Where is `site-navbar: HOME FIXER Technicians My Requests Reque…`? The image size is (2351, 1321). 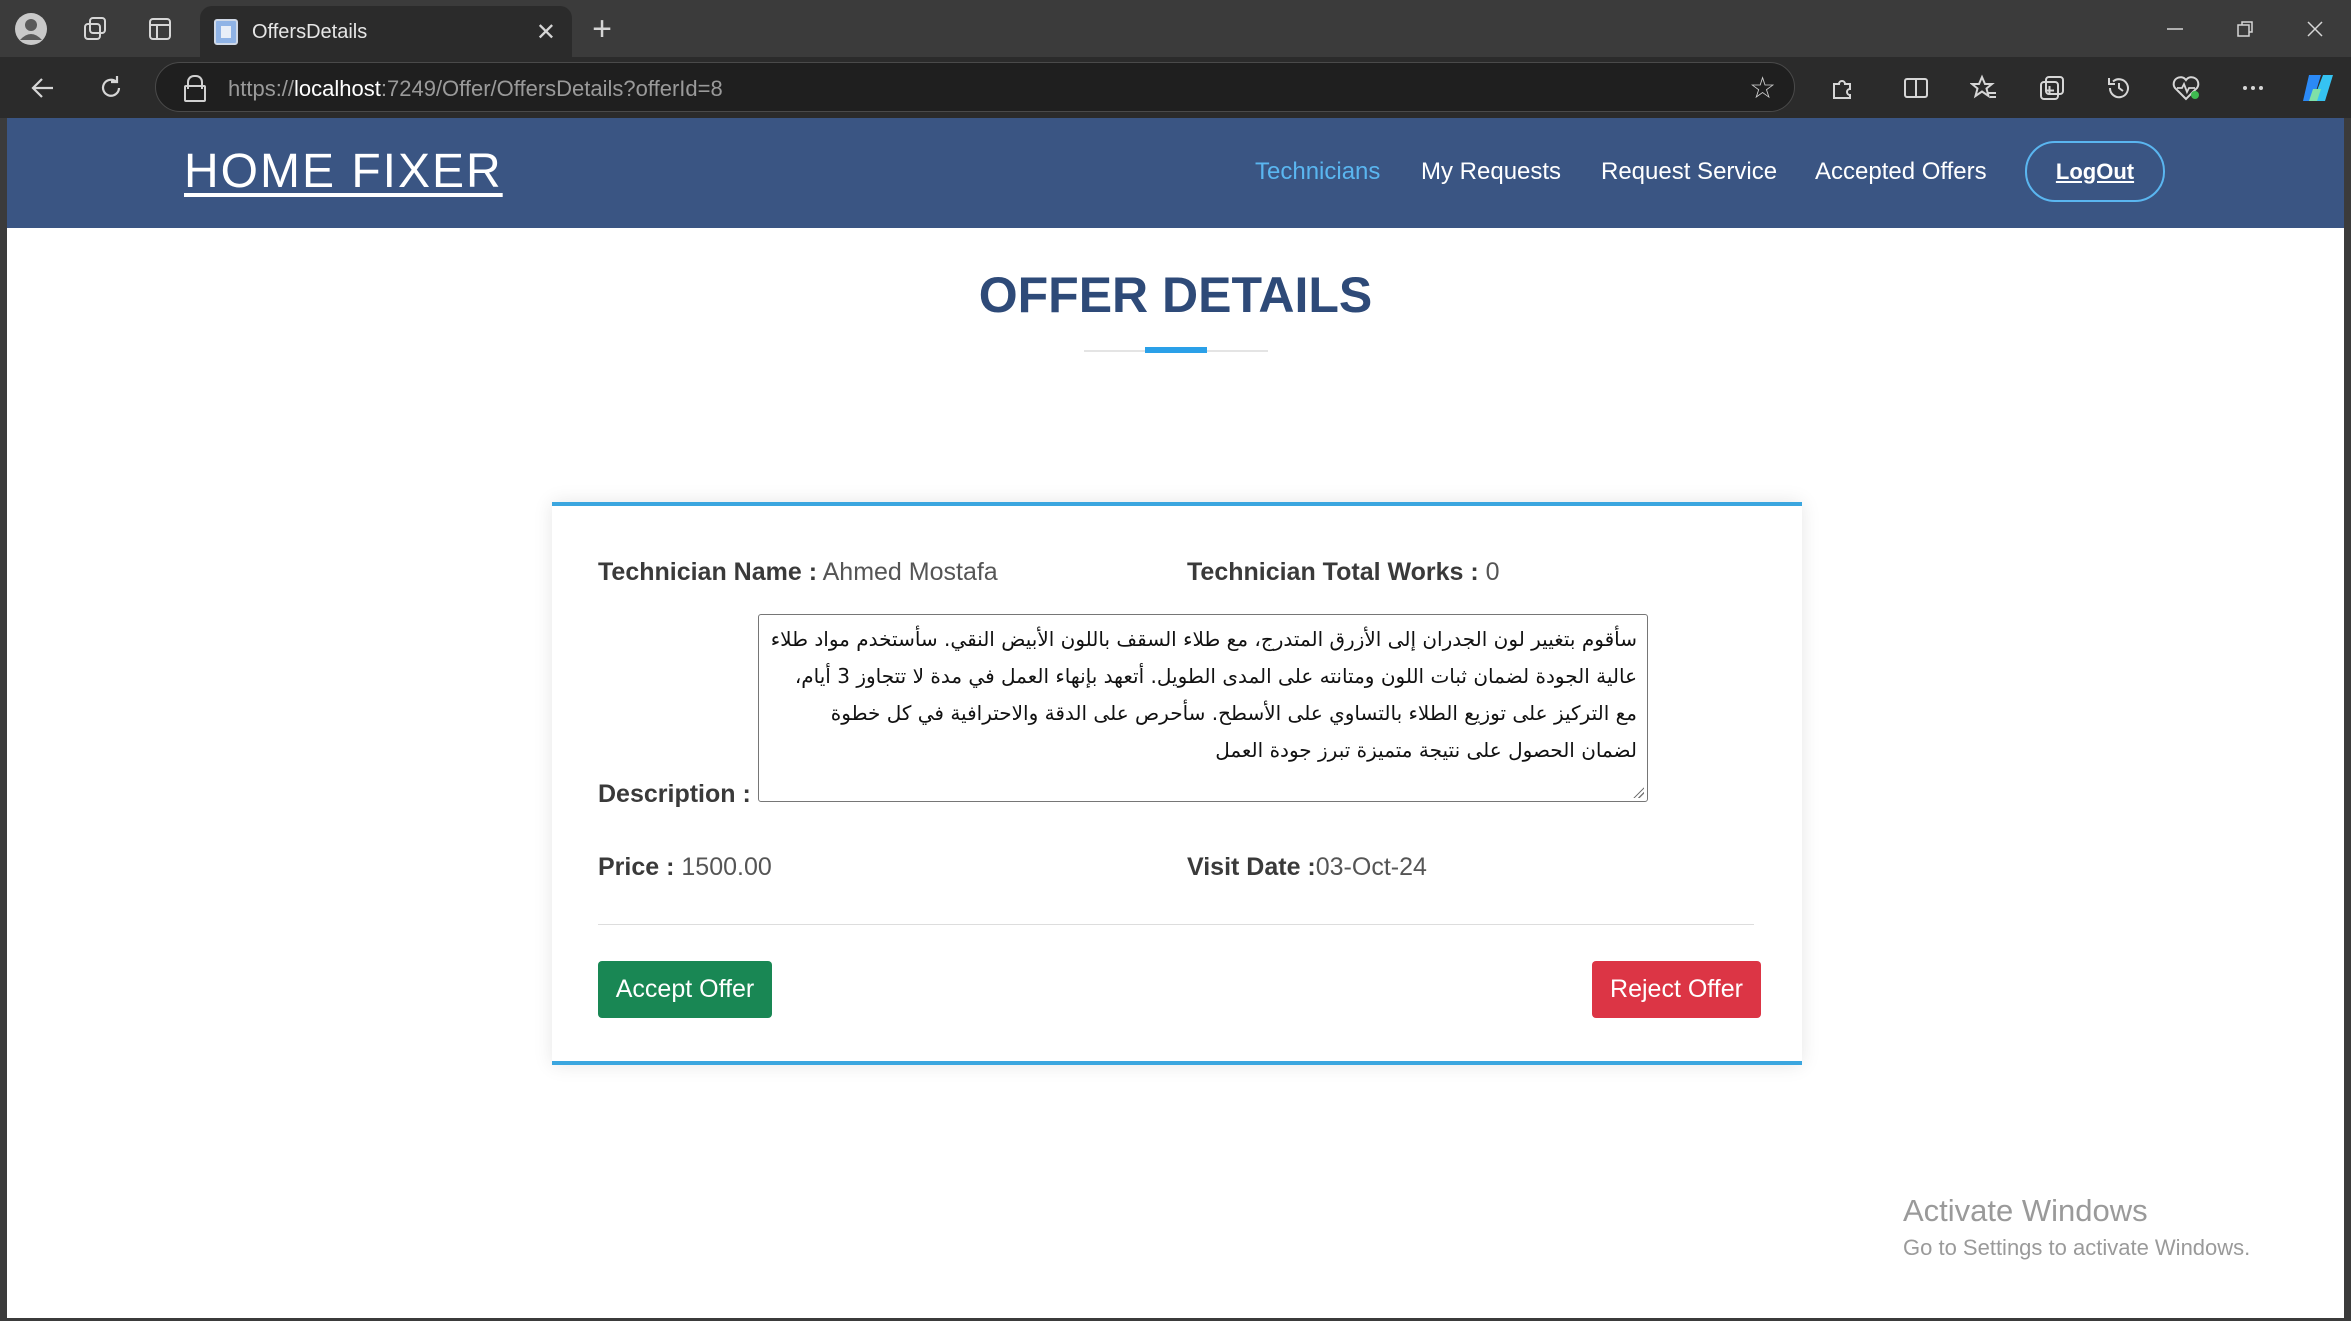 site-navbar: HOME FIXER Technicians My Requests Reque… is located at coordinates (1175, 173).